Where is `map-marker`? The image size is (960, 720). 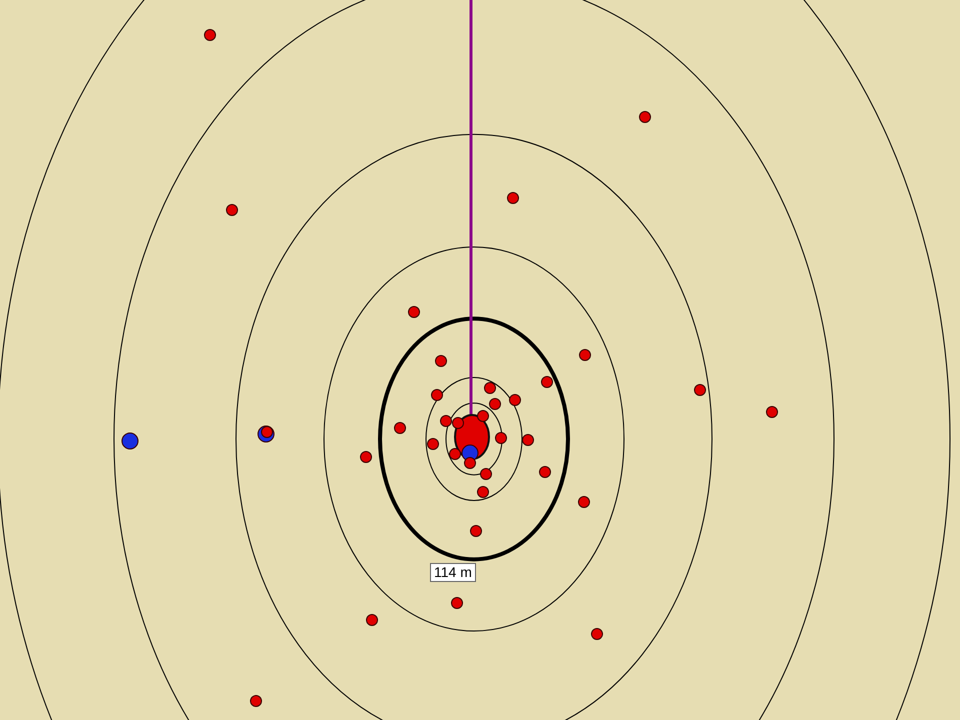
map-marker is located at coordinates (130, 441).